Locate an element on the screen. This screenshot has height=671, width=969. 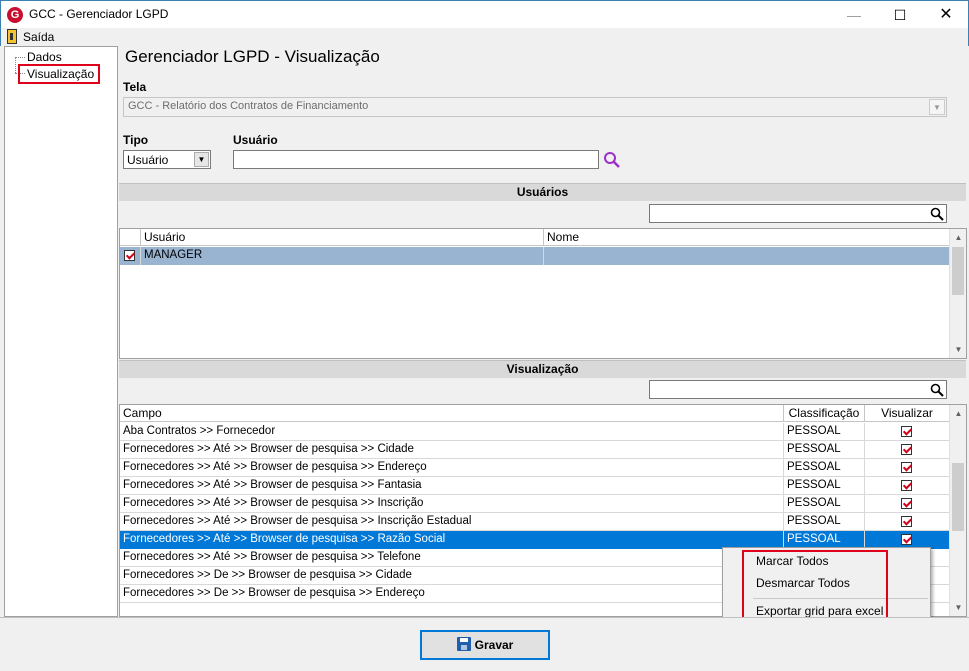
tipo-select: Usuário ▼ is located at coordinates (167, 159).